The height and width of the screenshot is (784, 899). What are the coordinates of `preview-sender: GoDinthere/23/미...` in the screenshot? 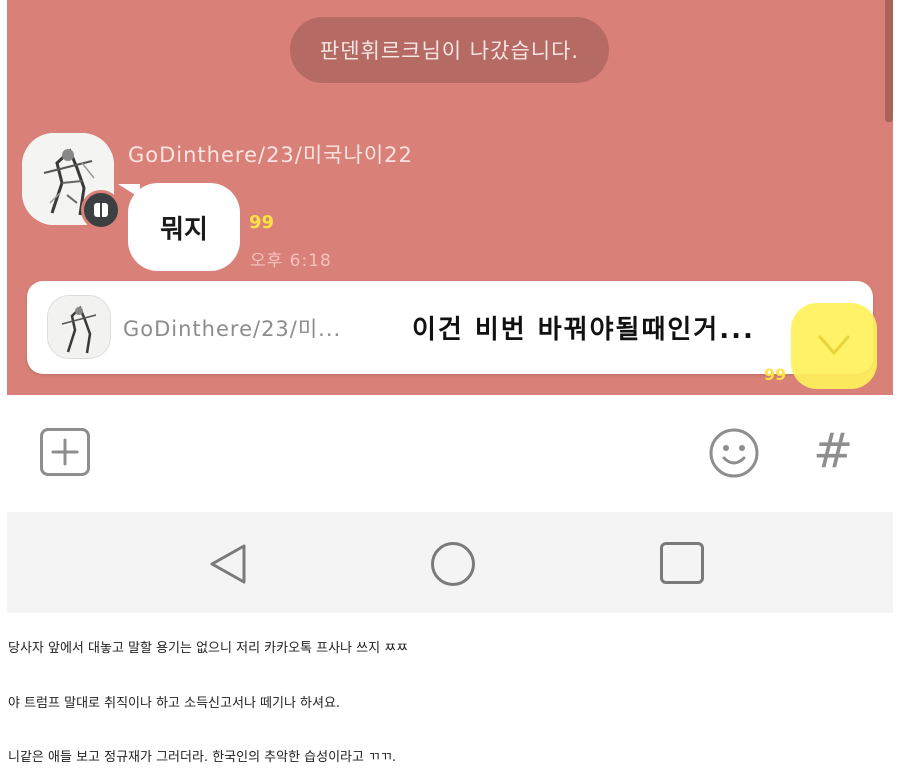 It's located at (232, 329).